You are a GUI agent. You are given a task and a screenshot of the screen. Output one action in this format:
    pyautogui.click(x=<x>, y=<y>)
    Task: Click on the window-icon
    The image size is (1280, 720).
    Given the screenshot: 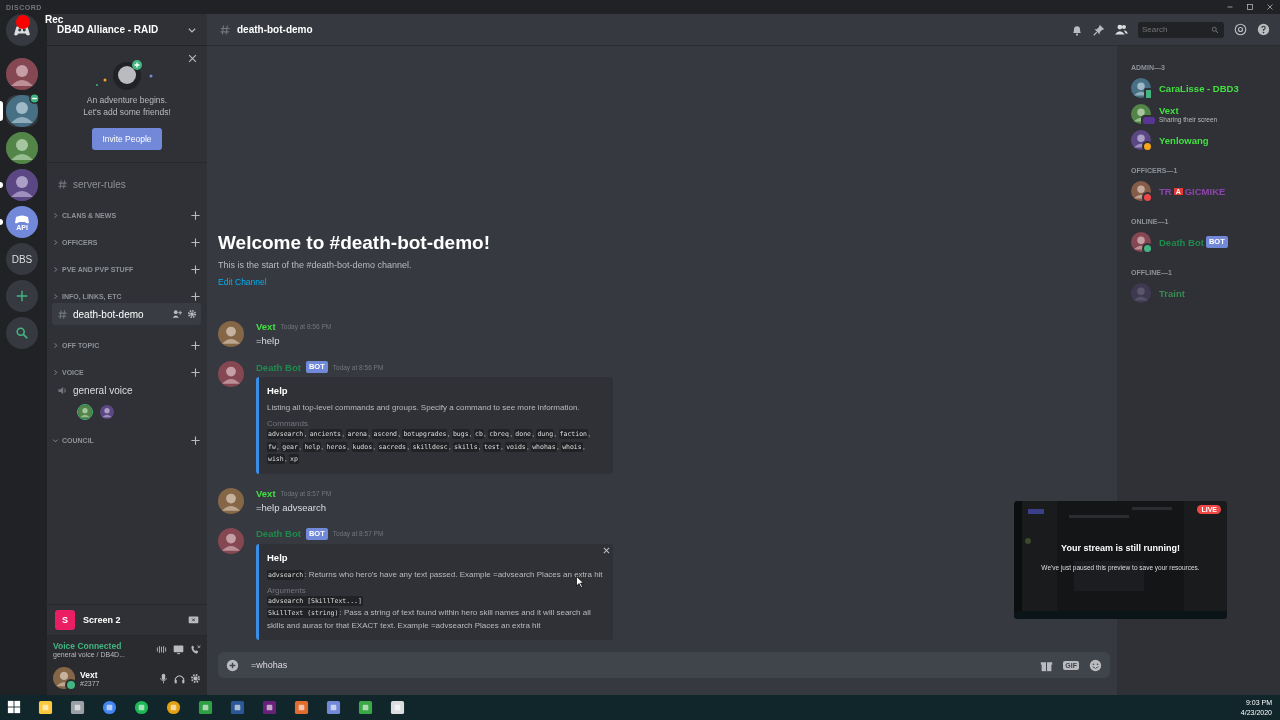 What is the action you would take?
    pyautogui.click(x=397, y=707)
    